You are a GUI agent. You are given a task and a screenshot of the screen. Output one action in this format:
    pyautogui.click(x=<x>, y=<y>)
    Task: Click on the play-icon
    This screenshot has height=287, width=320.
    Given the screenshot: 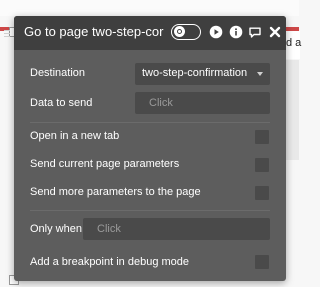 What is the action you would take?
    pyautogui.click(x=216, y=32)
    